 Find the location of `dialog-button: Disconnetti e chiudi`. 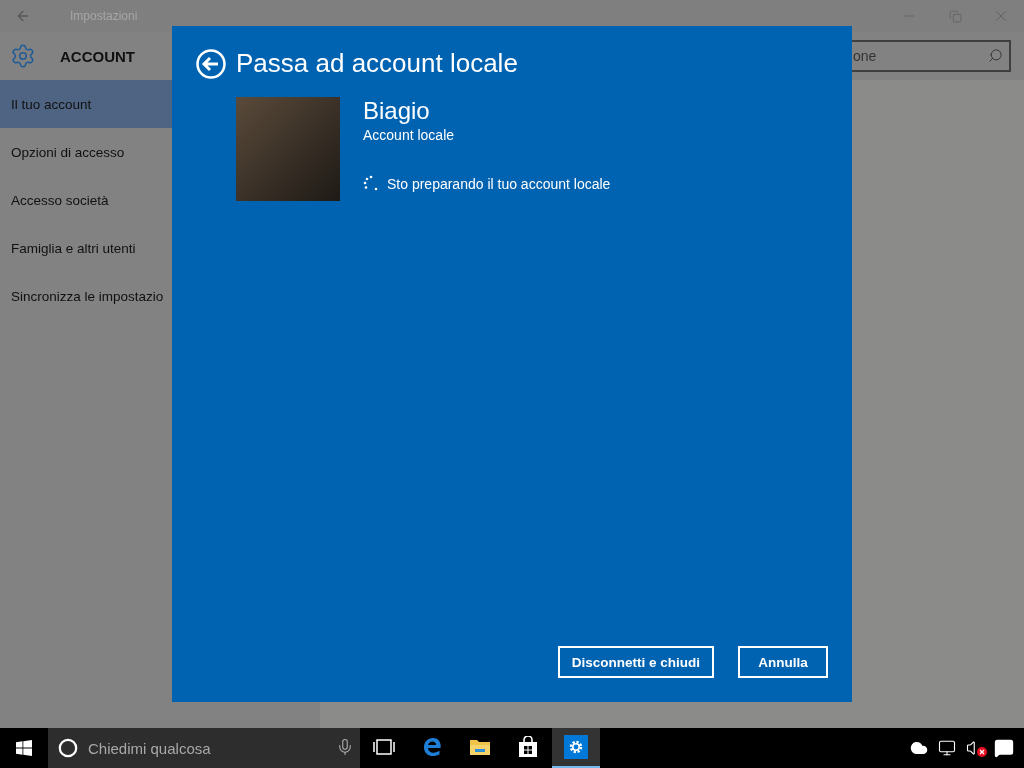

dialog-button: Disconnetti e chiudi is located at coordinates (635, 662).